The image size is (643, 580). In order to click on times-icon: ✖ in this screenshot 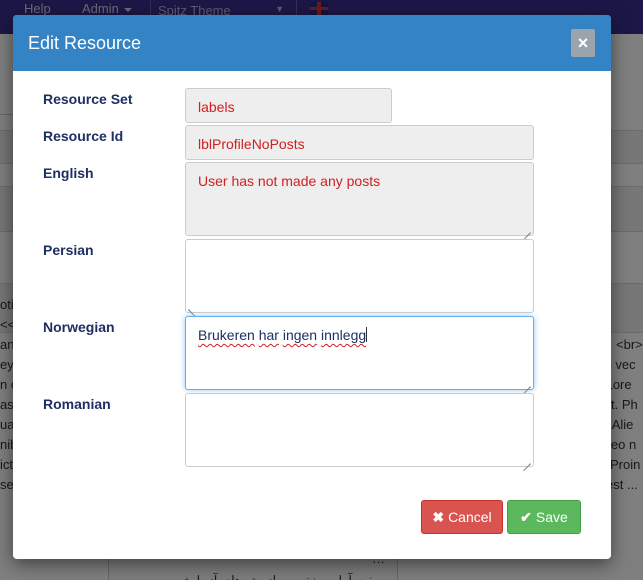, I will do `click(438, 517)`.